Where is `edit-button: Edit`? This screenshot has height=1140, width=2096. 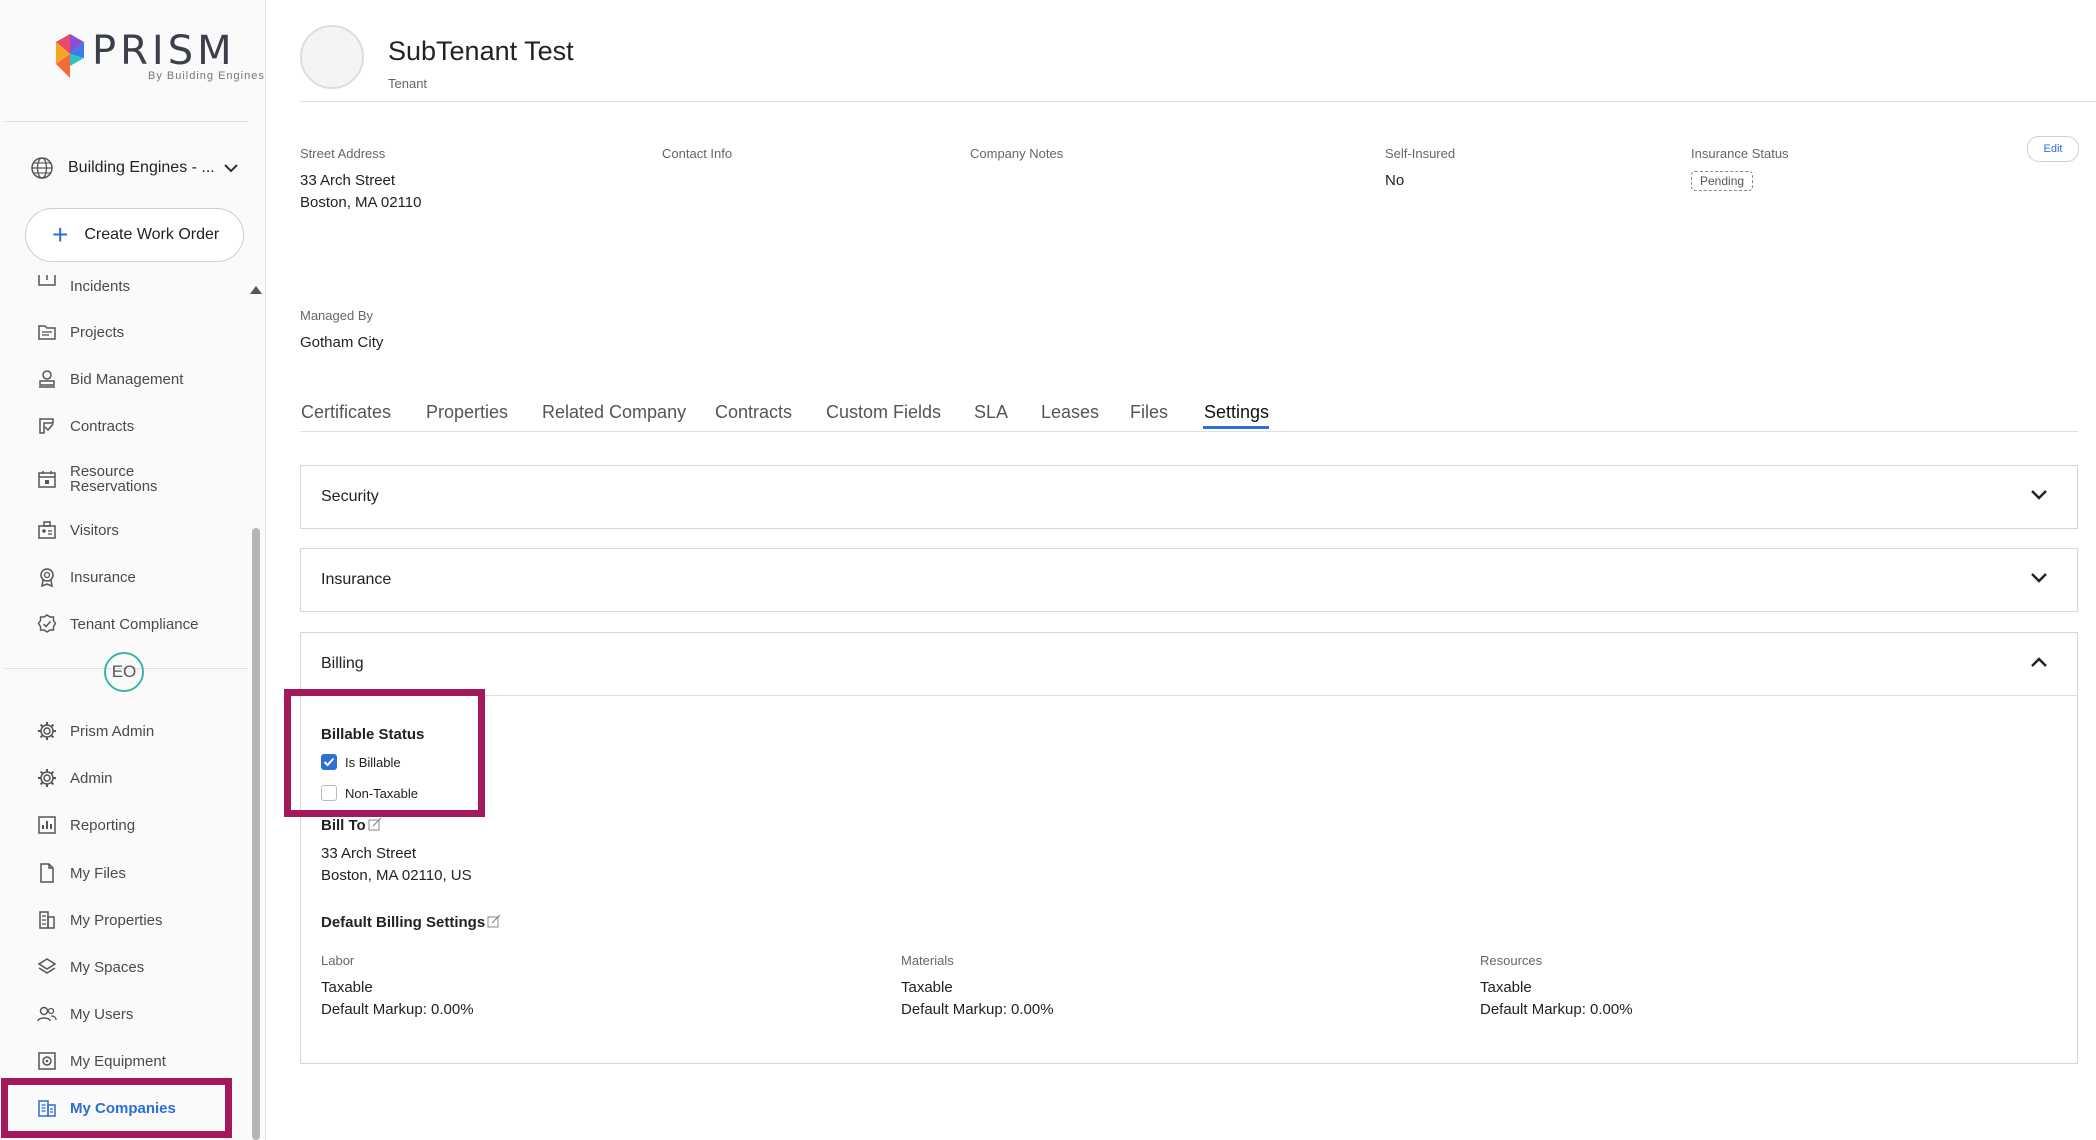 edit-button: Edit is located at coordinates (2053, 149).